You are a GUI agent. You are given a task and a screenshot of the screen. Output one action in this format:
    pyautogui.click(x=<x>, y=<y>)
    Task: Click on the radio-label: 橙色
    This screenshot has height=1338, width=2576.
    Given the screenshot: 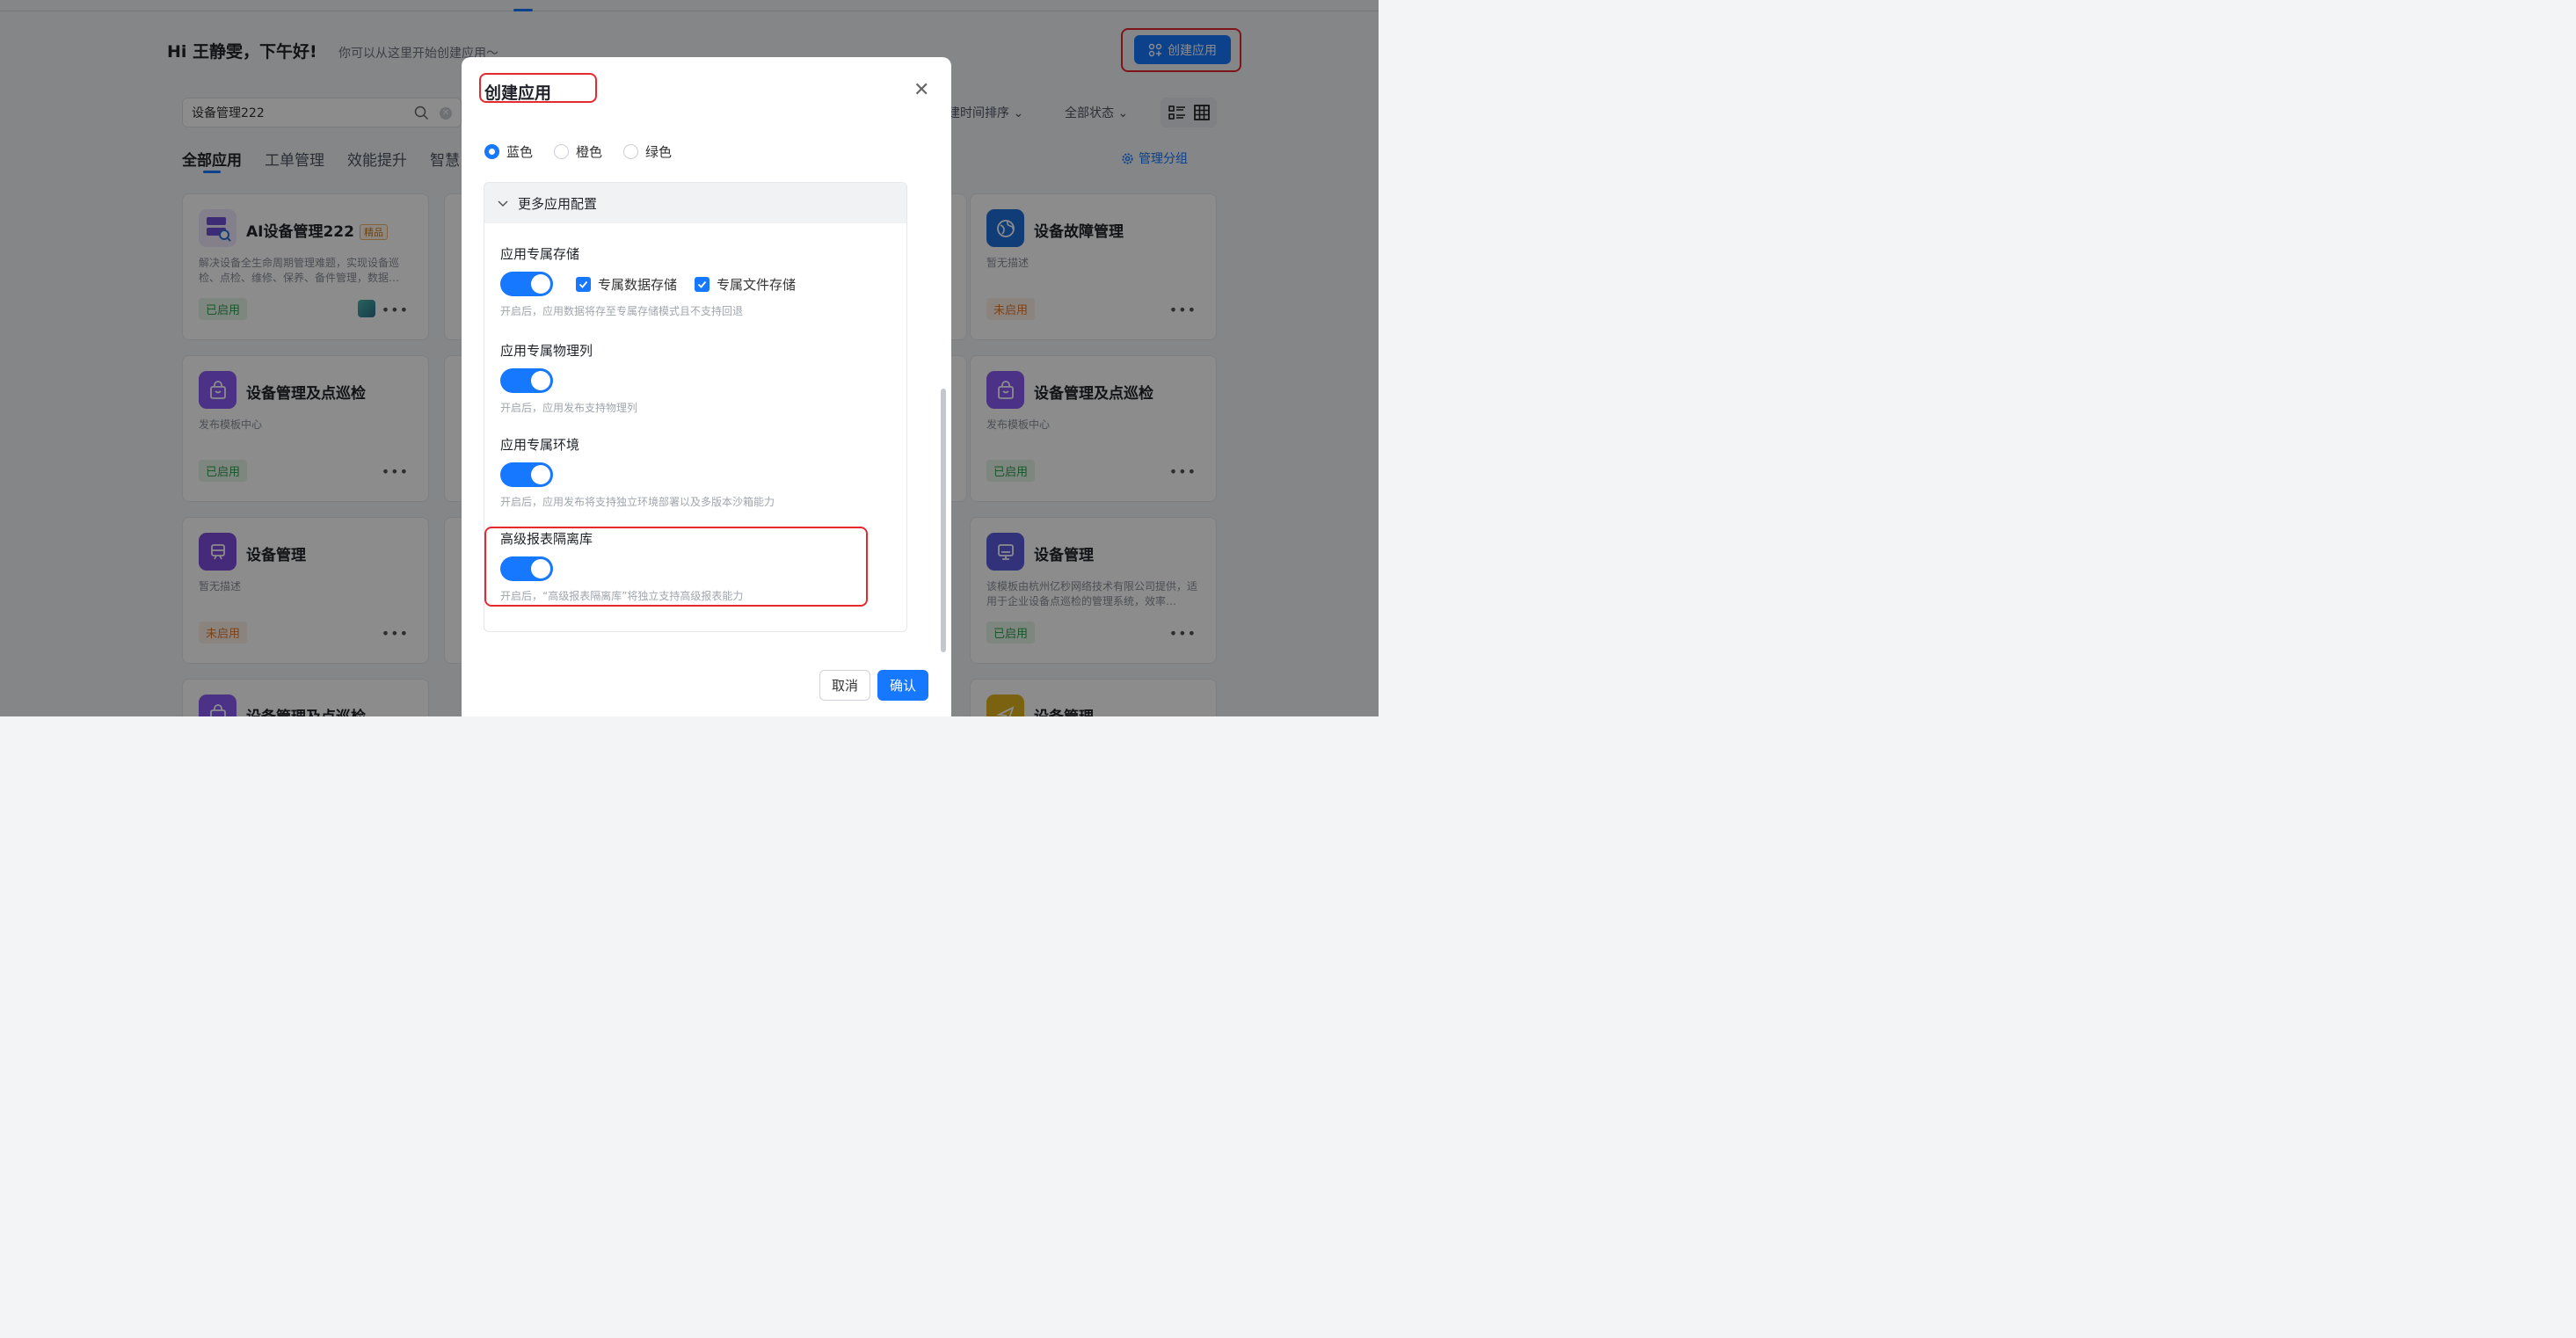 What is the action you would take?
    pyautogui.click(x=589, y=152)
    